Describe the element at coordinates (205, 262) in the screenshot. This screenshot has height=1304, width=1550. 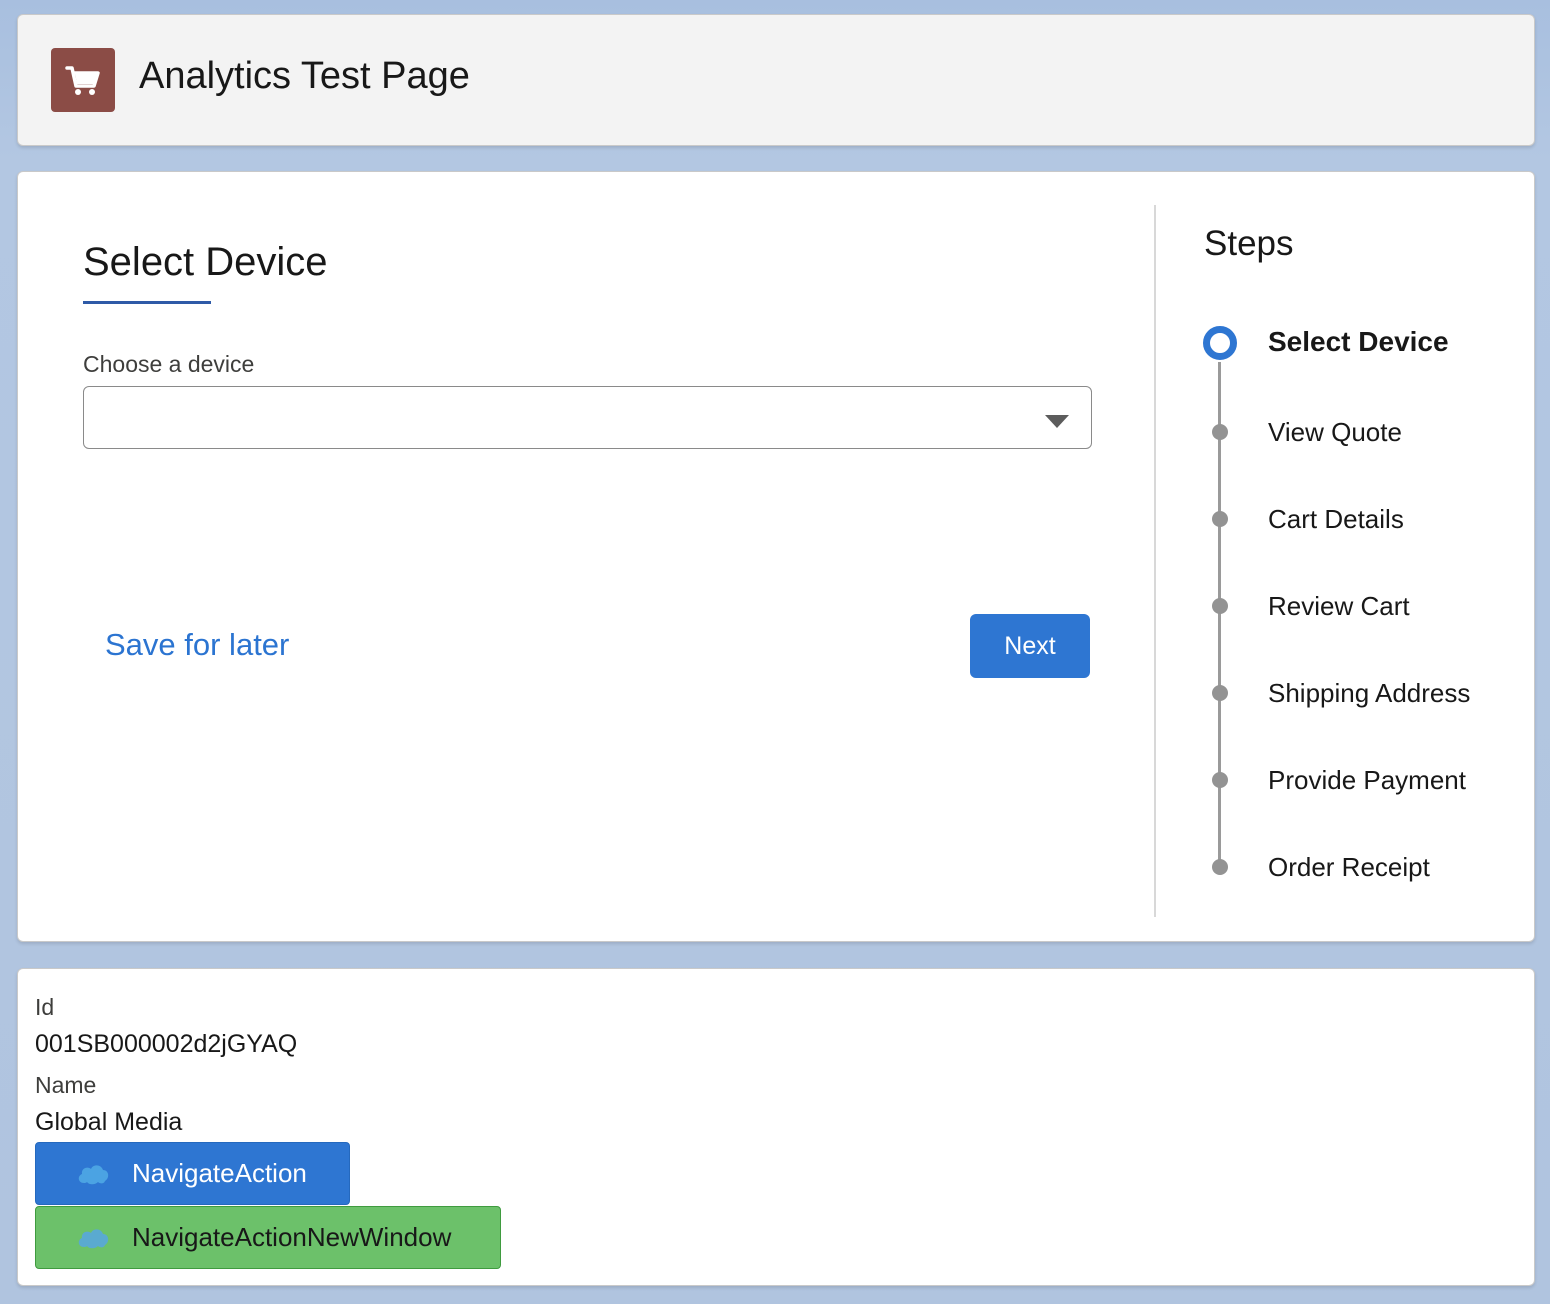
I see `screen-title: Select Device` at that location.